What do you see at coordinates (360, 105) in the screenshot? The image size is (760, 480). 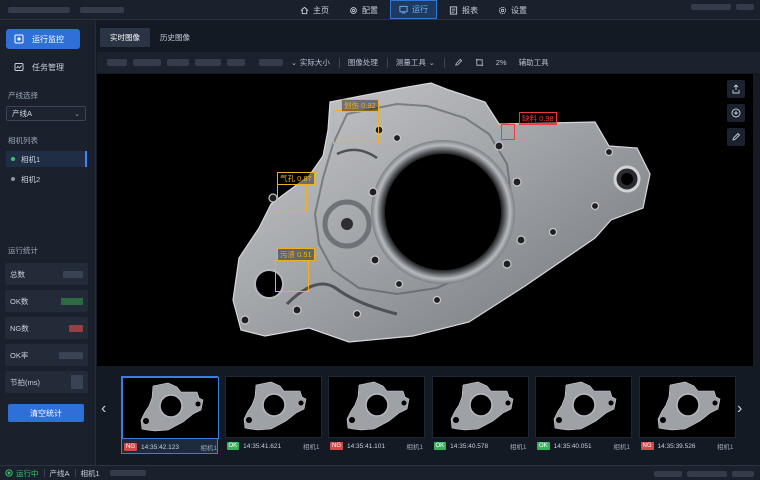 I see `defect-label: 划伤 0.92` at bounding box center [360, 105].